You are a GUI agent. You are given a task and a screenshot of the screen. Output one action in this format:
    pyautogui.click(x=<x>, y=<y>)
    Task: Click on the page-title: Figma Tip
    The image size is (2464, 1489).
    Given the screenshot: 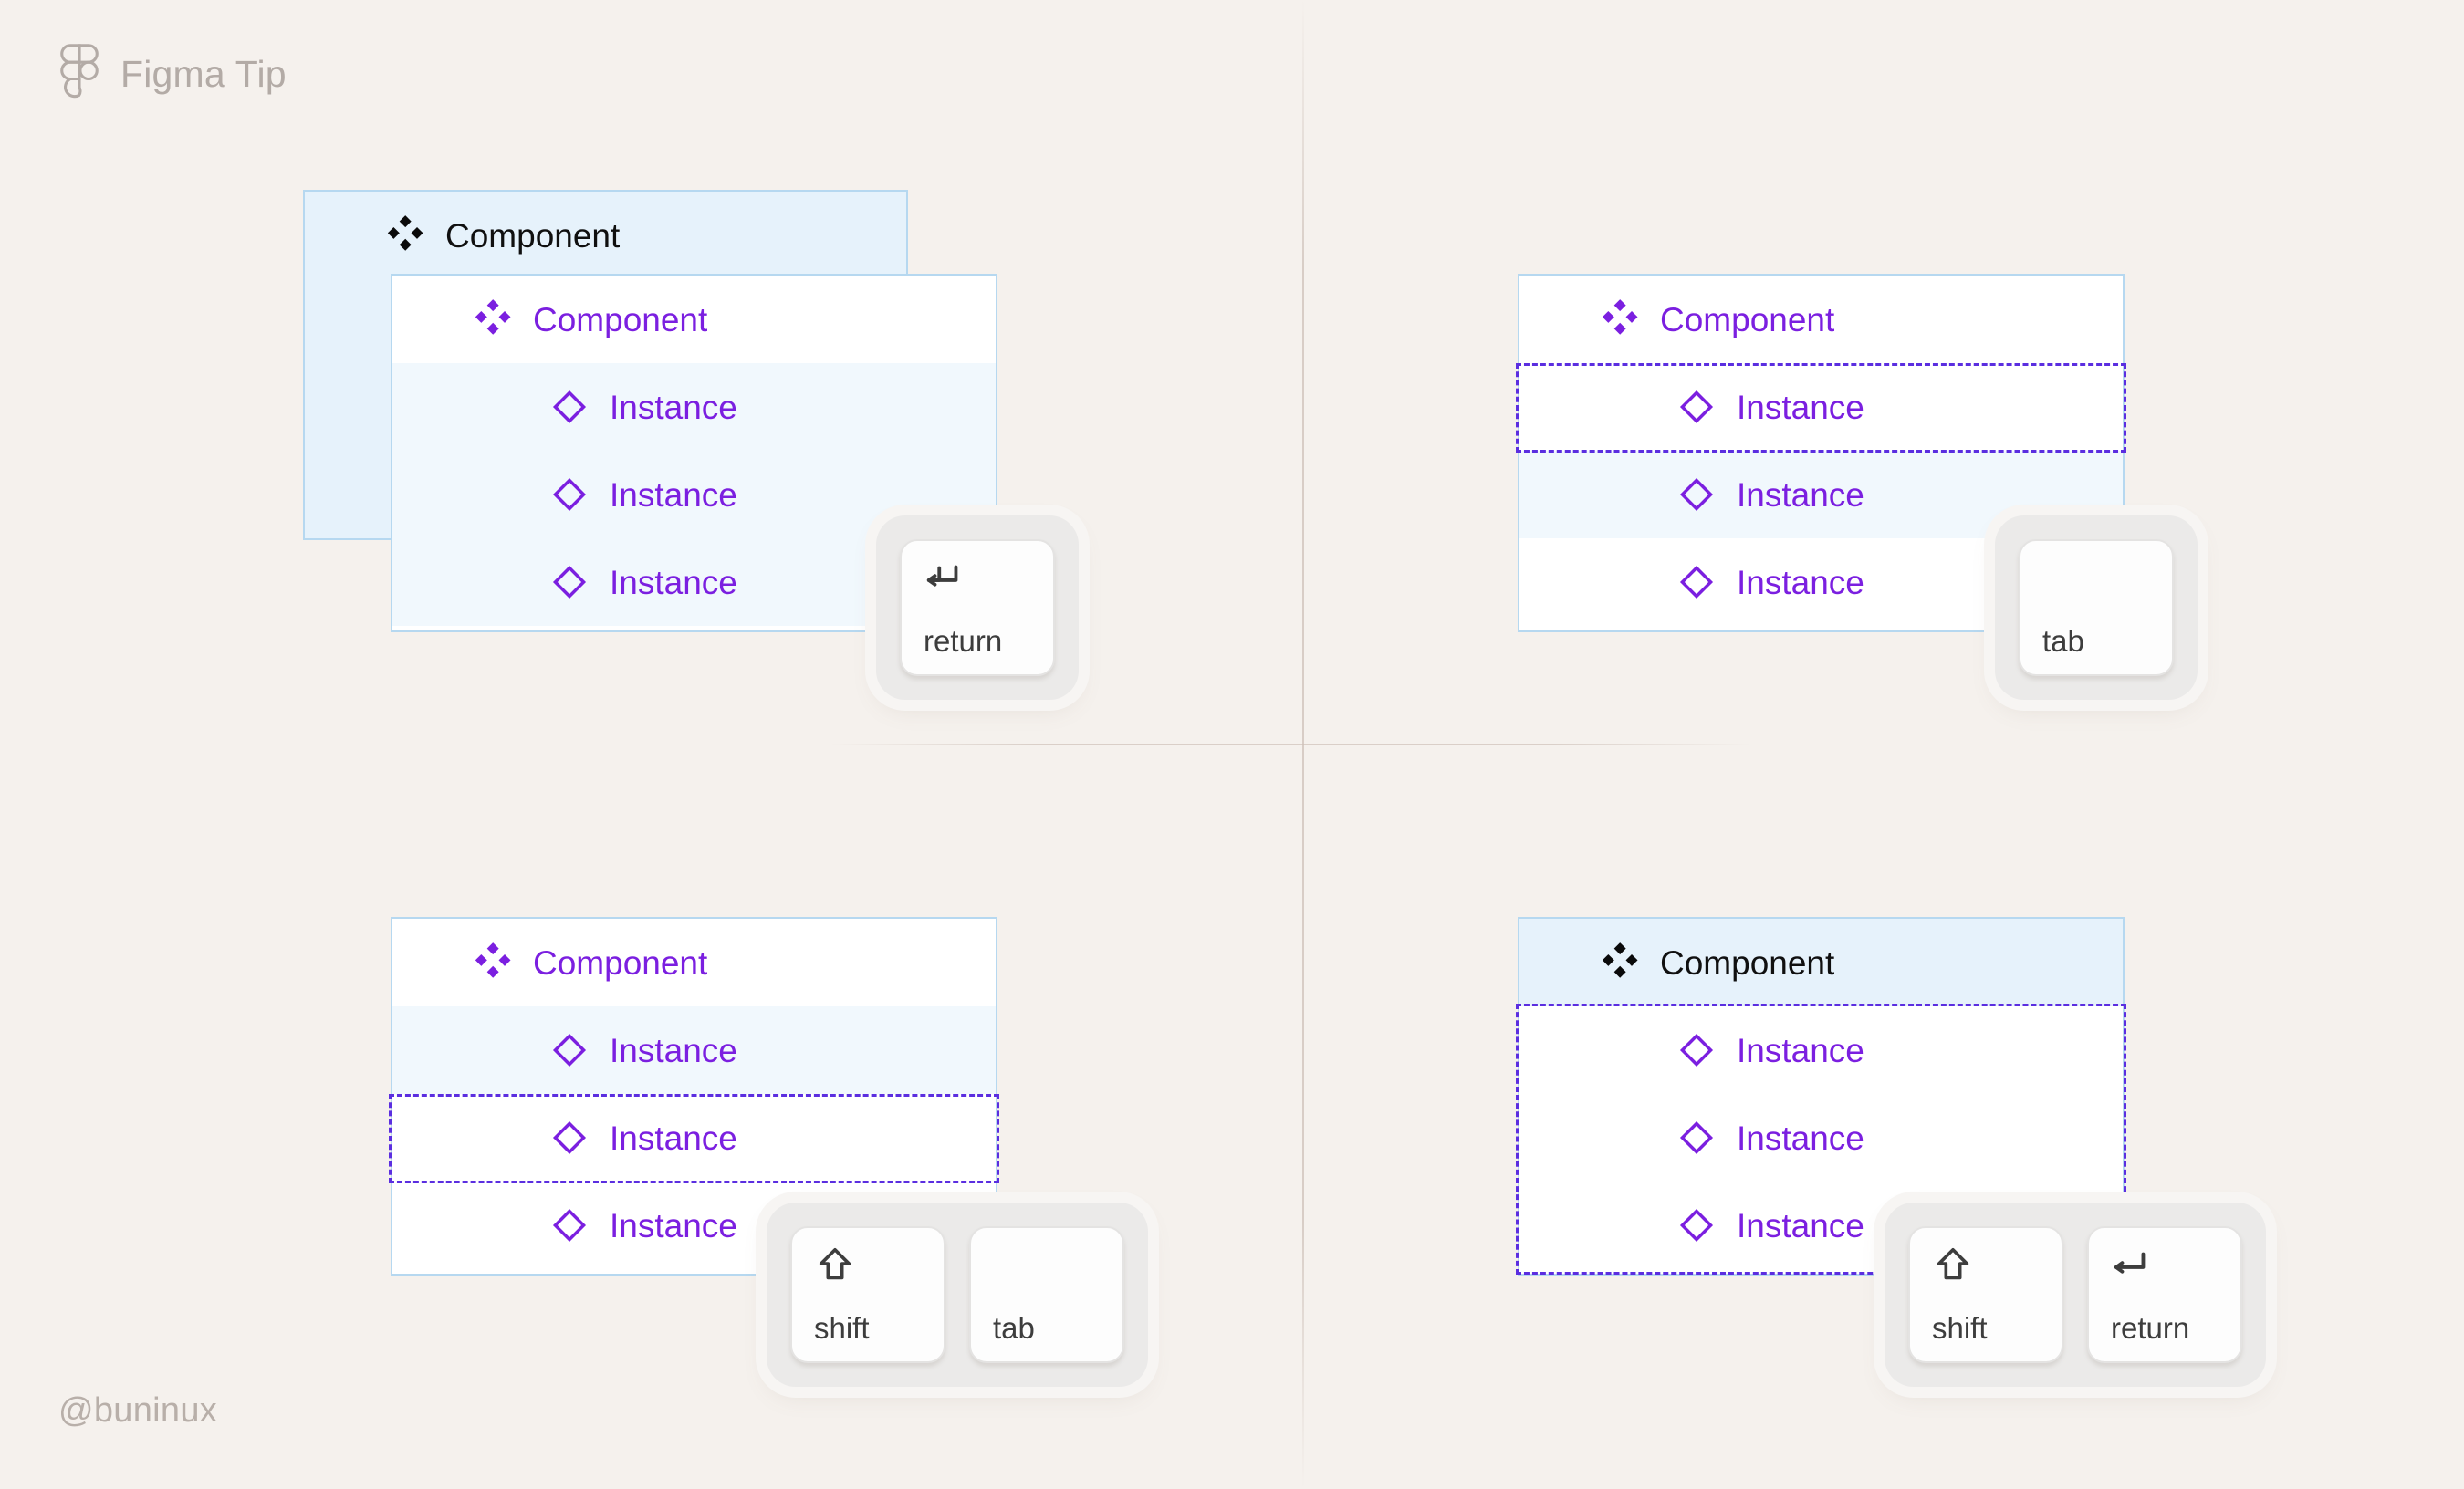 What is the action you would take?
    pyautogui.click(x=203, y=73)
    